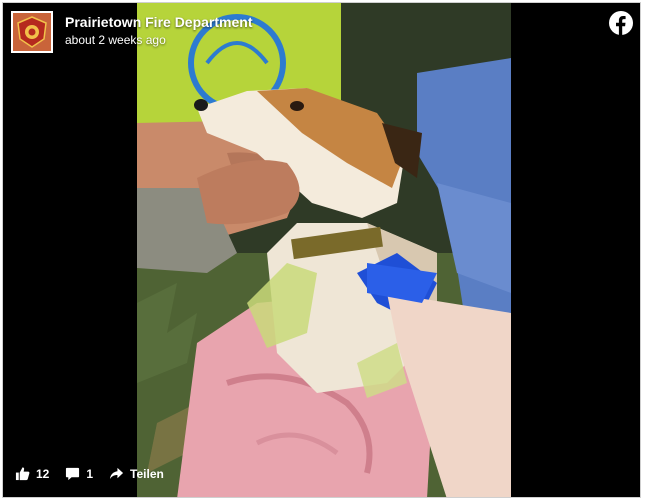 The image size is (647, 504). Describe the element at coordinates (73, 474) in the screenshot. I see `comment-bubble-icon` at that location.